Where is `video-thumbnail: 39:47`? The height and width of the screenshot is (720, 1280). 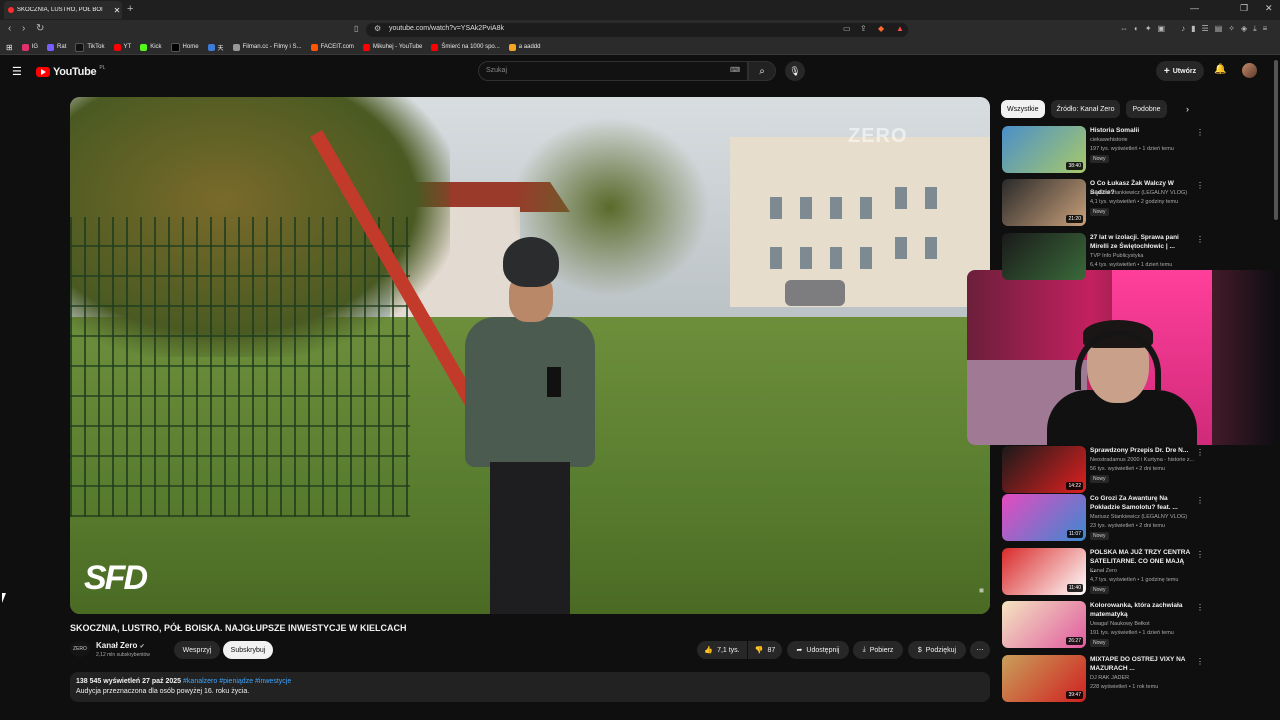
video-thumbnail: 39:47 is located at coordinates (1044, 678).